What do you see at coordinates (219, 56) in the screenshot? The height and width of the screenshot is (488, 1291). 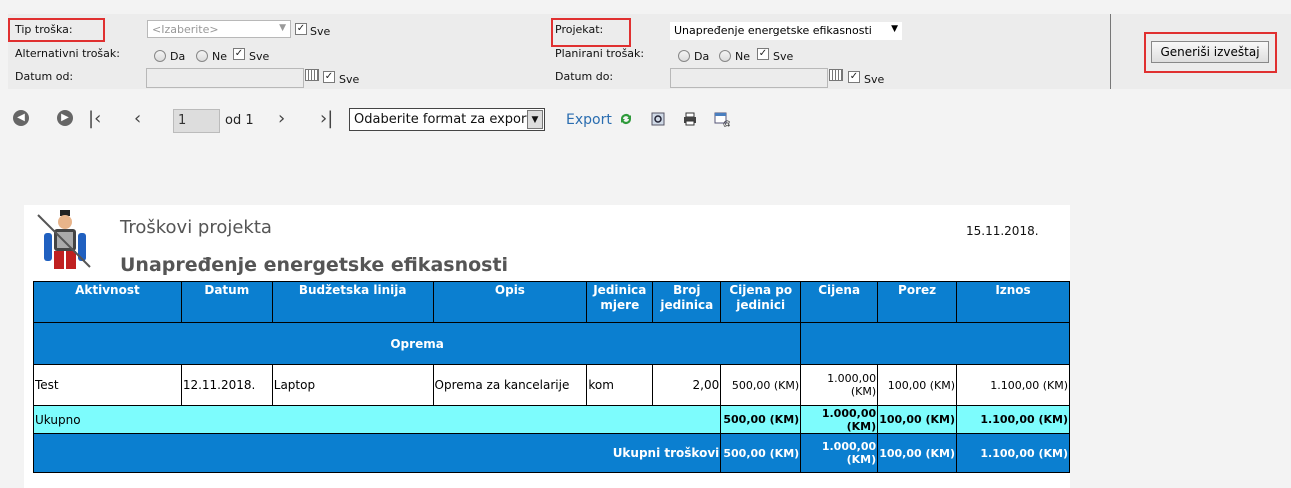 I see `alternativni-ne-label: Ne` at bounding box center [219, 56].